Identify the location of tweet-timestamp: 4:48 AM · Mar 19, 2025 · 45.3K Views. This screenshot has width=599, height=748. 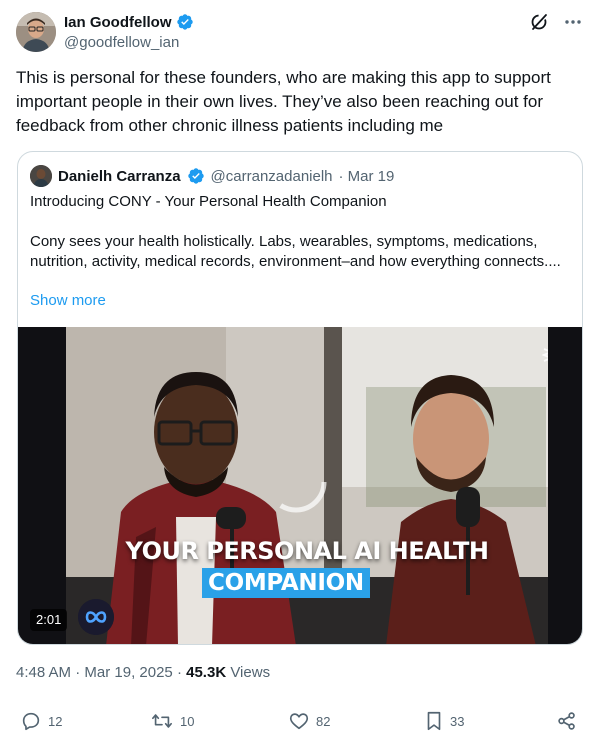
(143, 672).